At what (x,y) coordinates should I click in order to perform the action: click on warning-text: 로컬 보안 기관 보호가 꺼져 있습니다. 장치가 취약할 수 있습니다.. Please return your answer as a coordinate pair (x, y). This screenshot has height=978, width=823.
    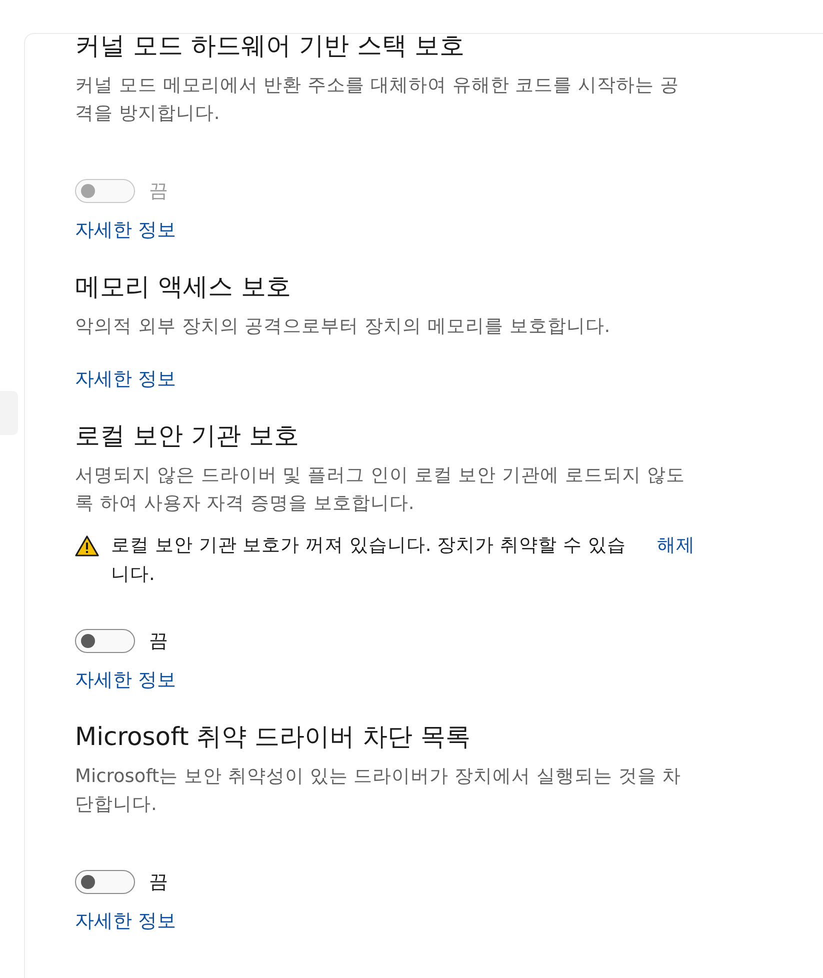
    Looking at the image, I should click on (369, 560).